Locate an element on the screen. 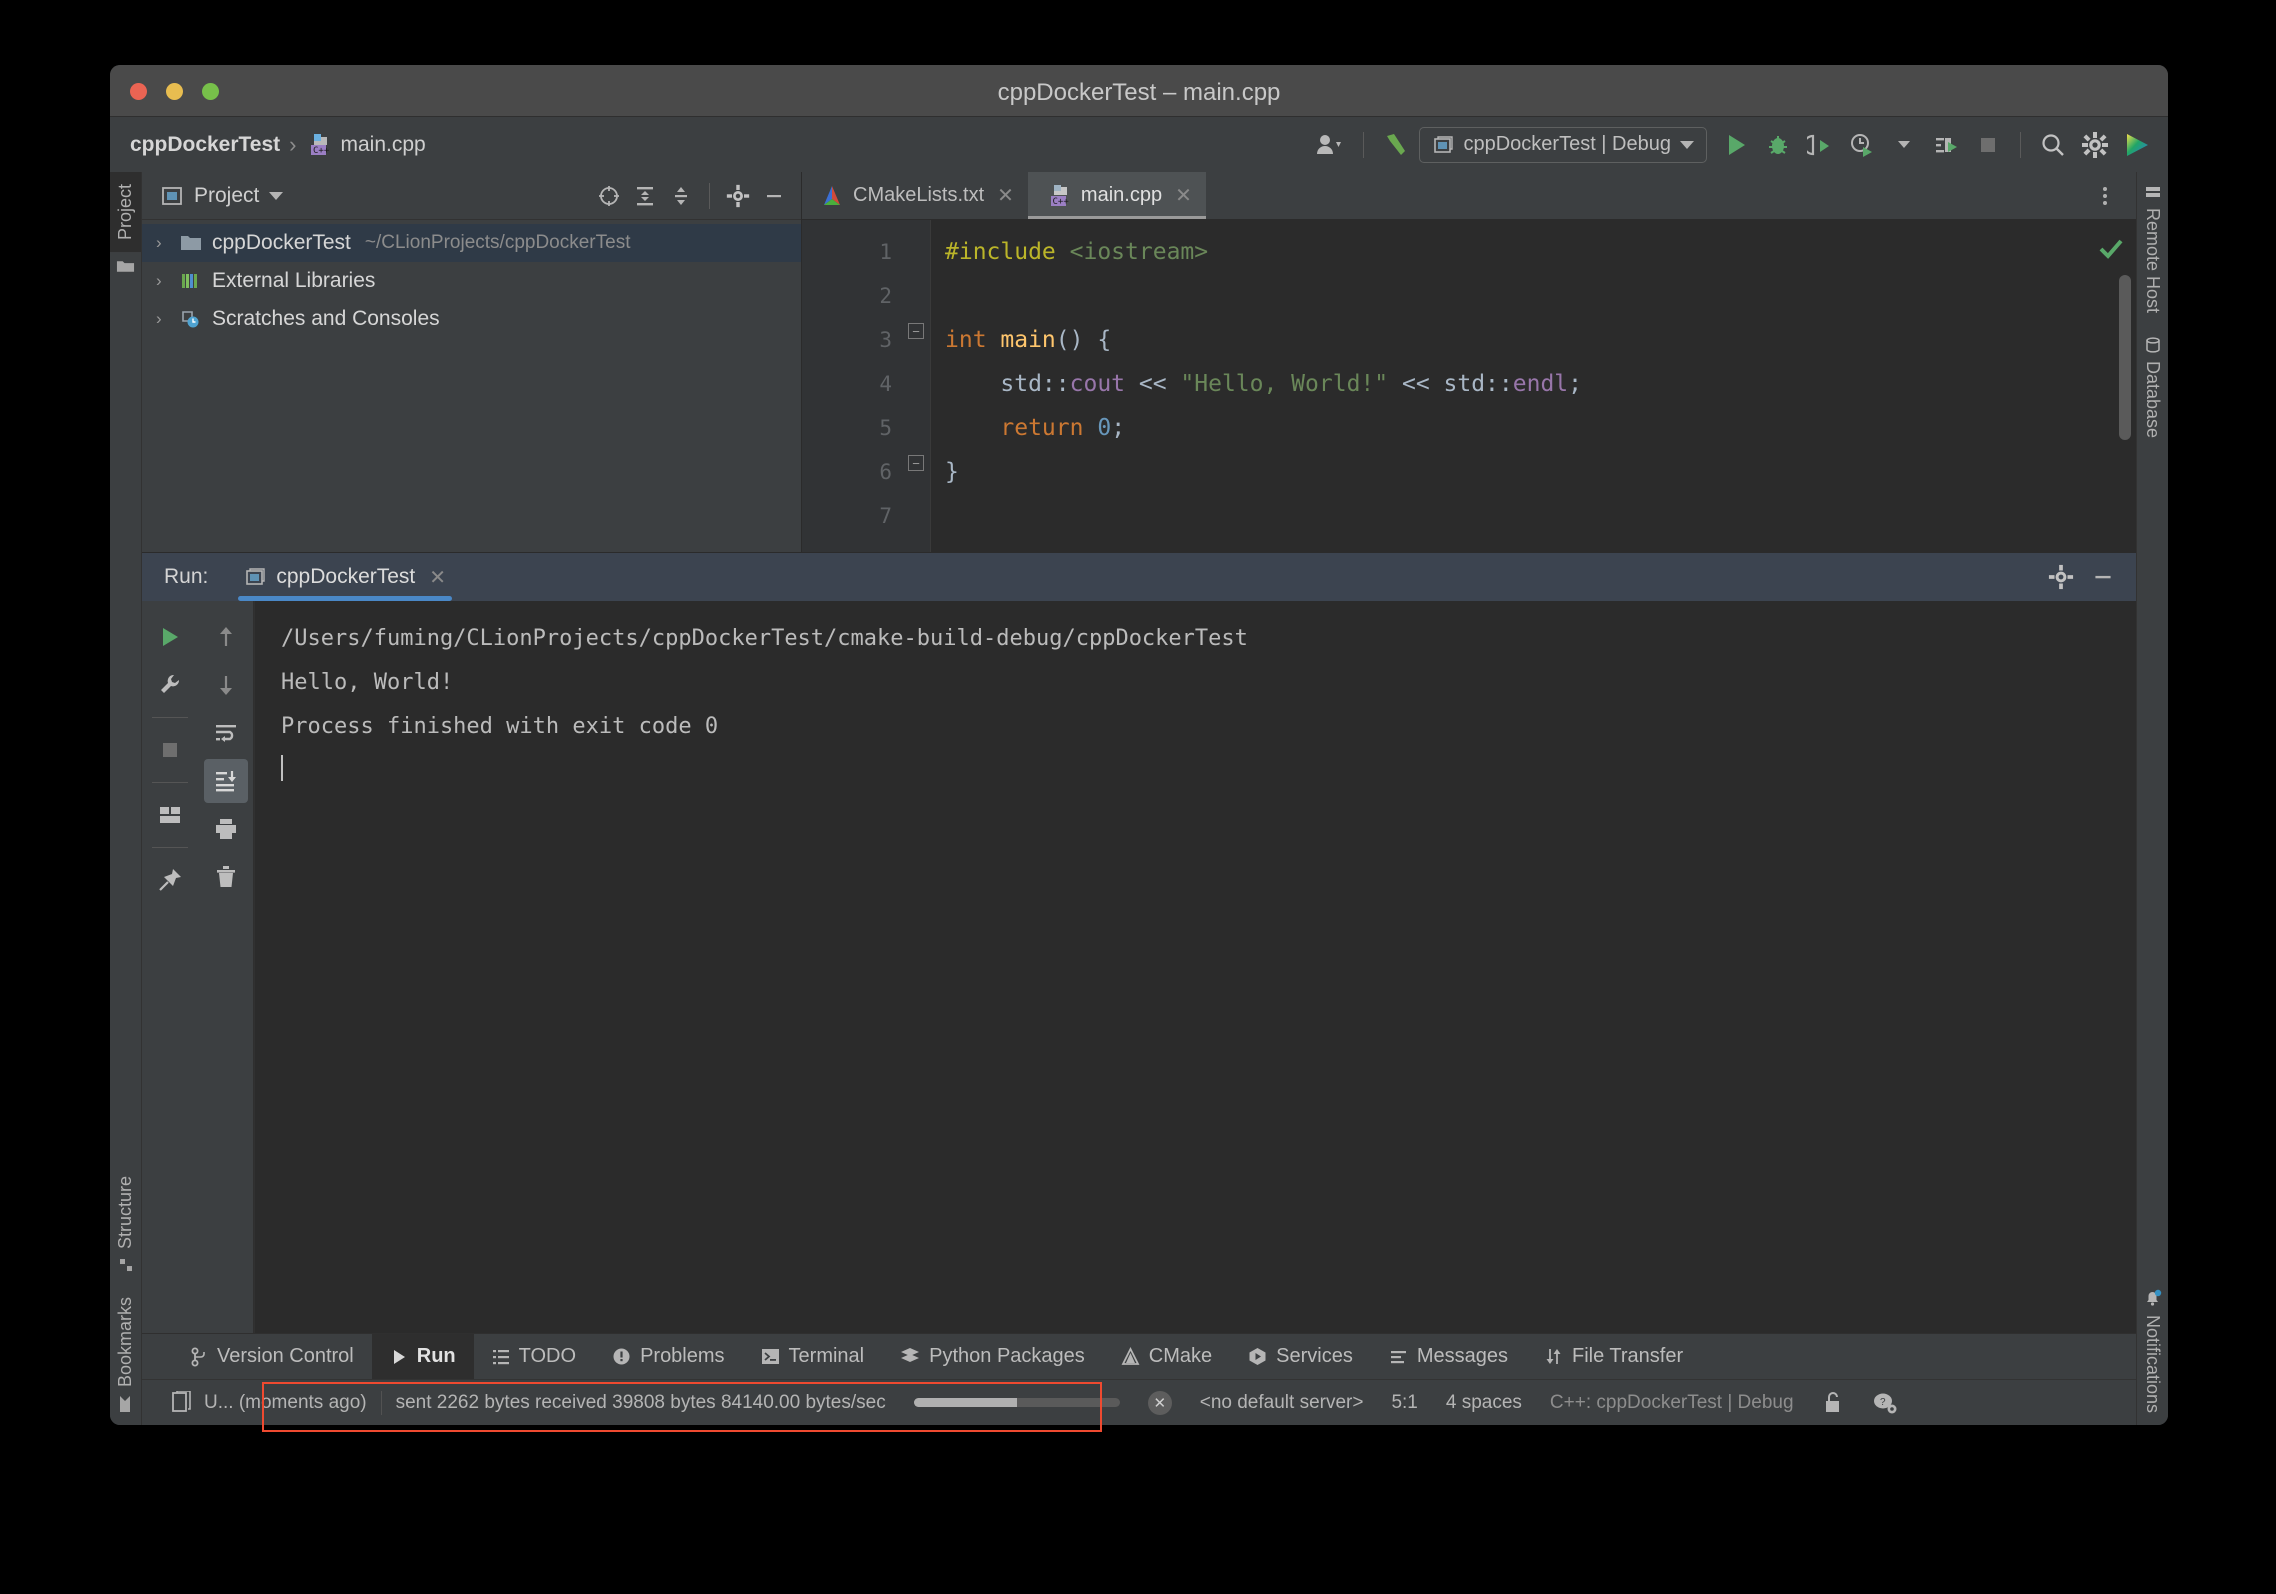 This screenshot has height=1594, width=2276. more-options-icon is located at coordinates (2105, 196).